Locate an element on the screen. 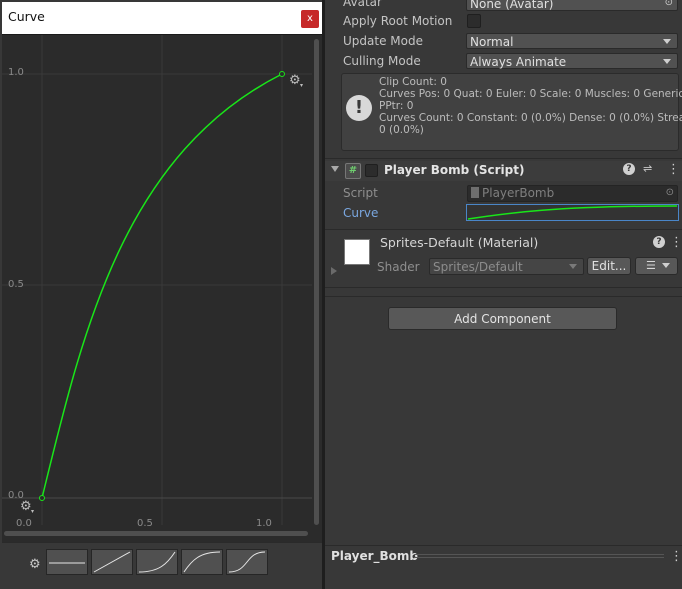 The height and width of the screenshot is (589, 682). avatar-label: Avatar is located at coordinates (362, 4).